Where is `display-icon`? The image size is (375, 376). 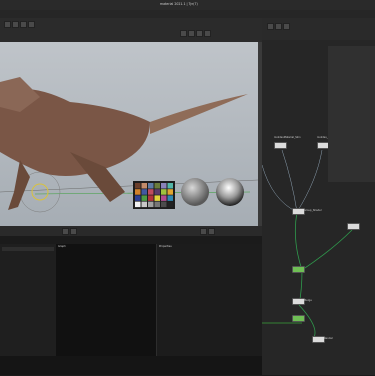
display-icon is located at coordinates (207, 33).